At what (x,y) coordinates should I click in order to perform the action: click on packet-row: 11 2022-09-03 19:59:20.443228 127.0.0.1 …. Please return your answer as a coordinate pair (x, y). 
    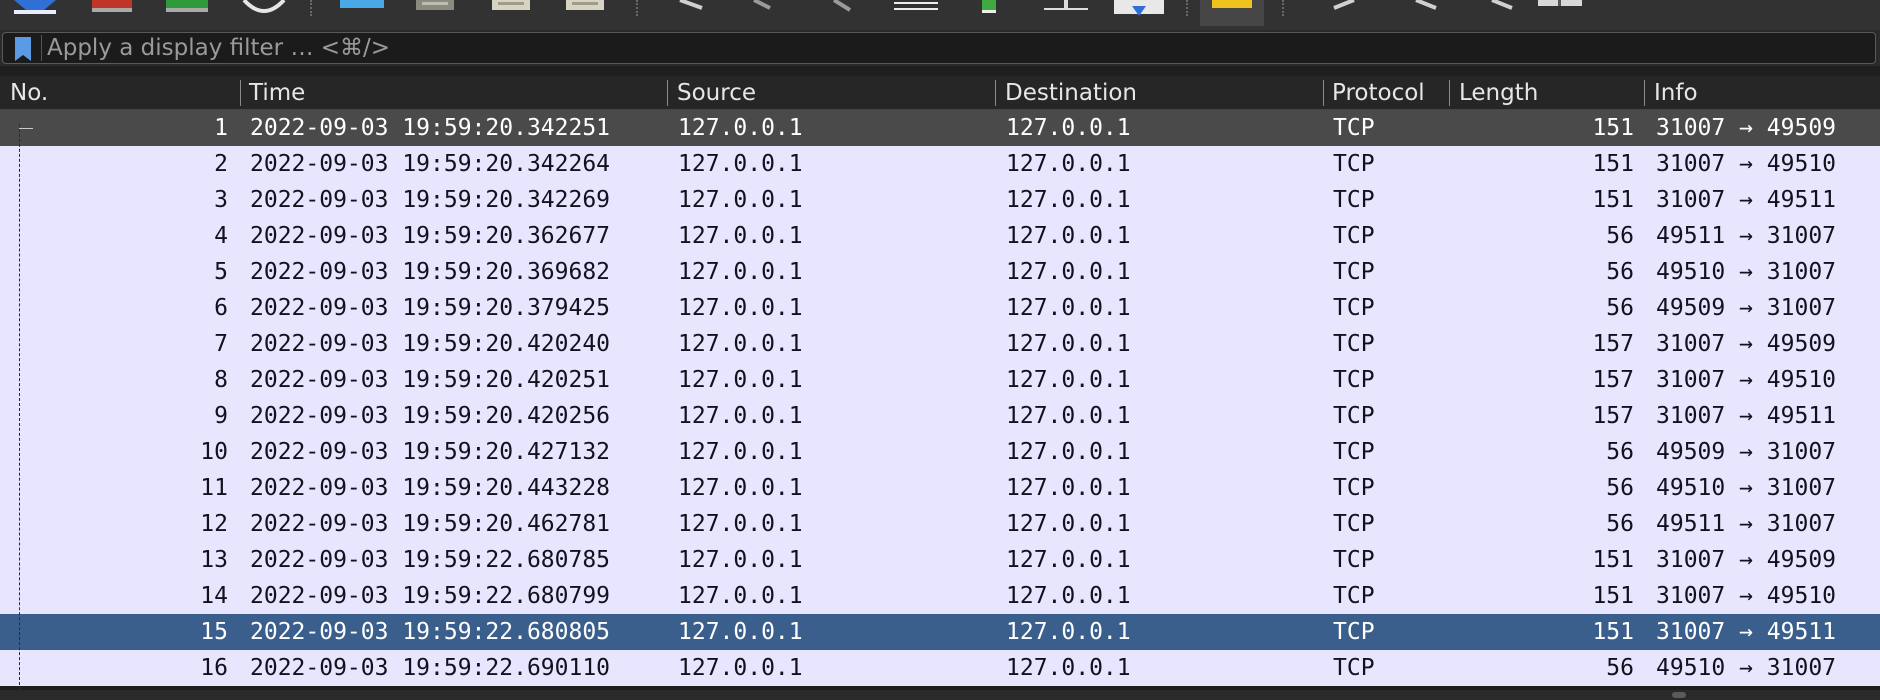
    Looking at the image, I should click on (940, 488).